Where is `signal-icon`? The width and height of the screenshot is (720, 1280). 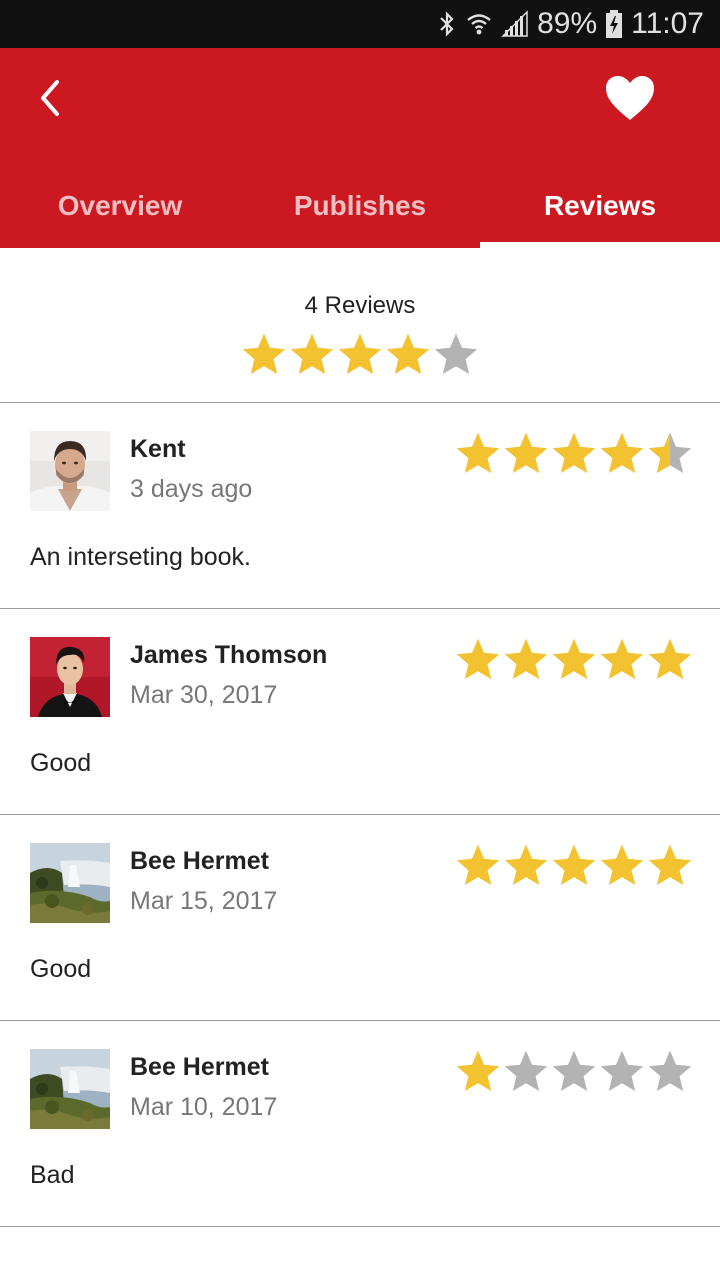
signal-icon is located at coordinates (514, 23).